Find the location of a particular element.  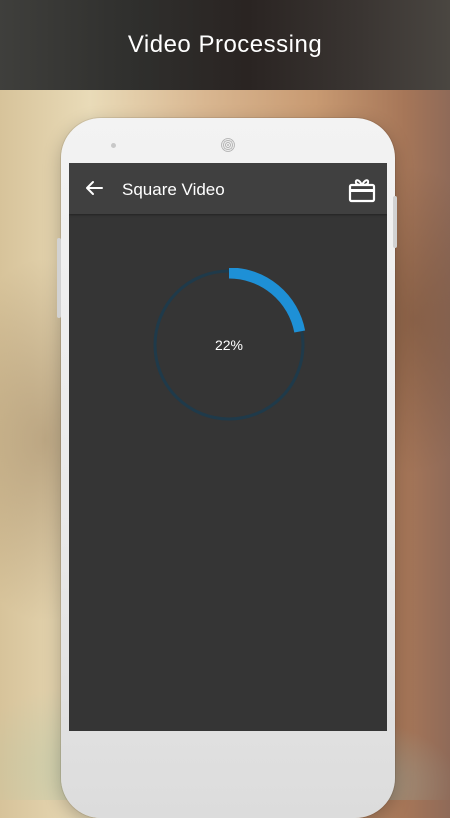

gift-icon is located at coordinates (362, 191).